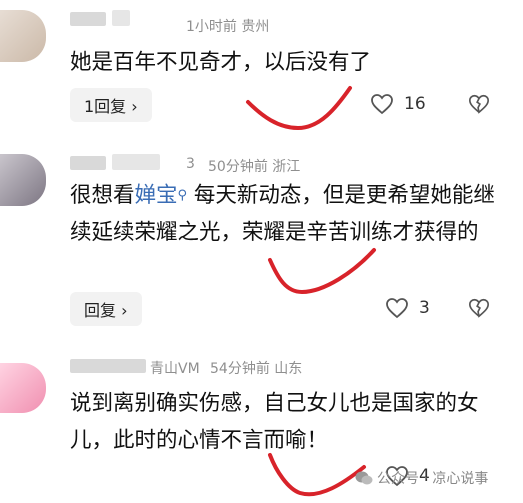  I want to click on comment-text: 说到离别确实伤感，自己女儿也是国家的女儿，此时的心情不言而喻！, so click(274, 422).